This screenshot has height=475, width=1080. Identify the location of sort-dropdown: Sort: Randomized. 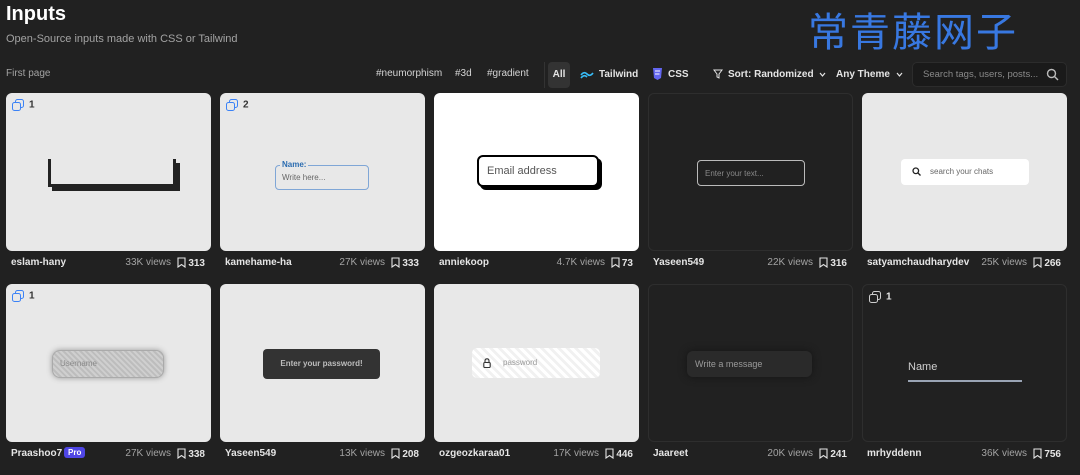
(769, 75).